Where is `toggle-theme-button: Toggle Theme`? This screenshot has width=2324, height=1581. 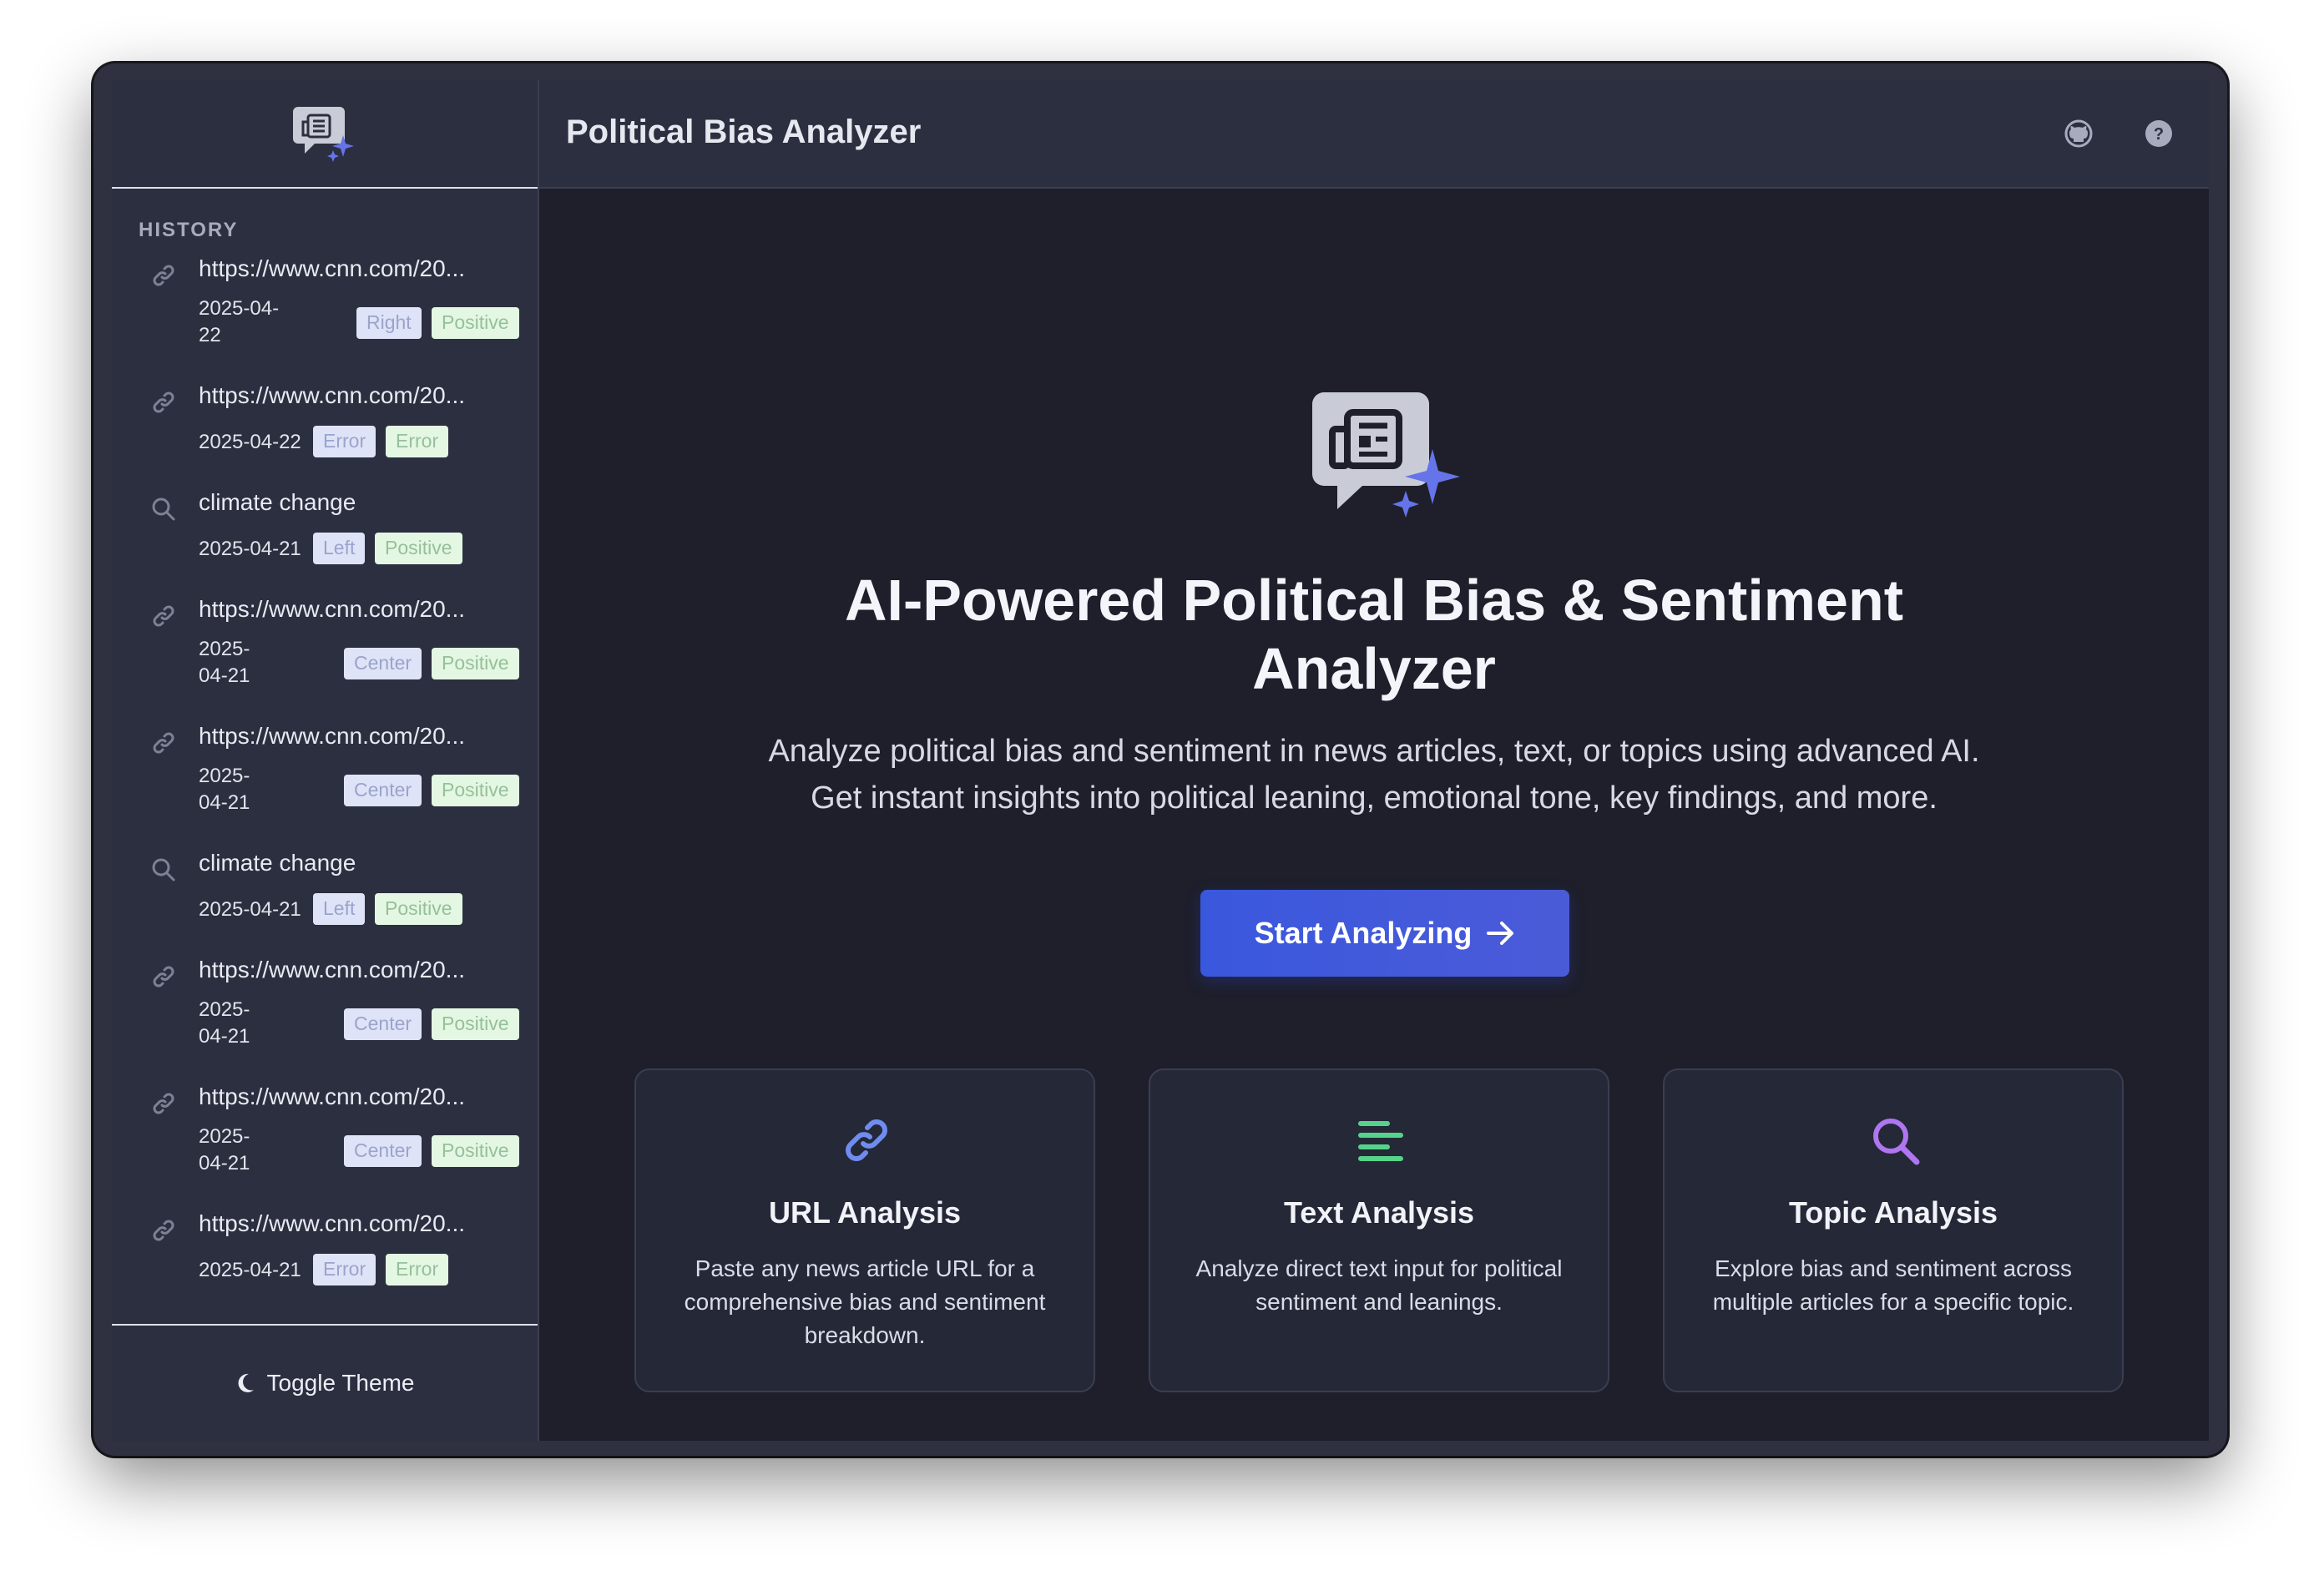
toggle-theme-button: Toggle Theme is located at coordinates (325, 1382).